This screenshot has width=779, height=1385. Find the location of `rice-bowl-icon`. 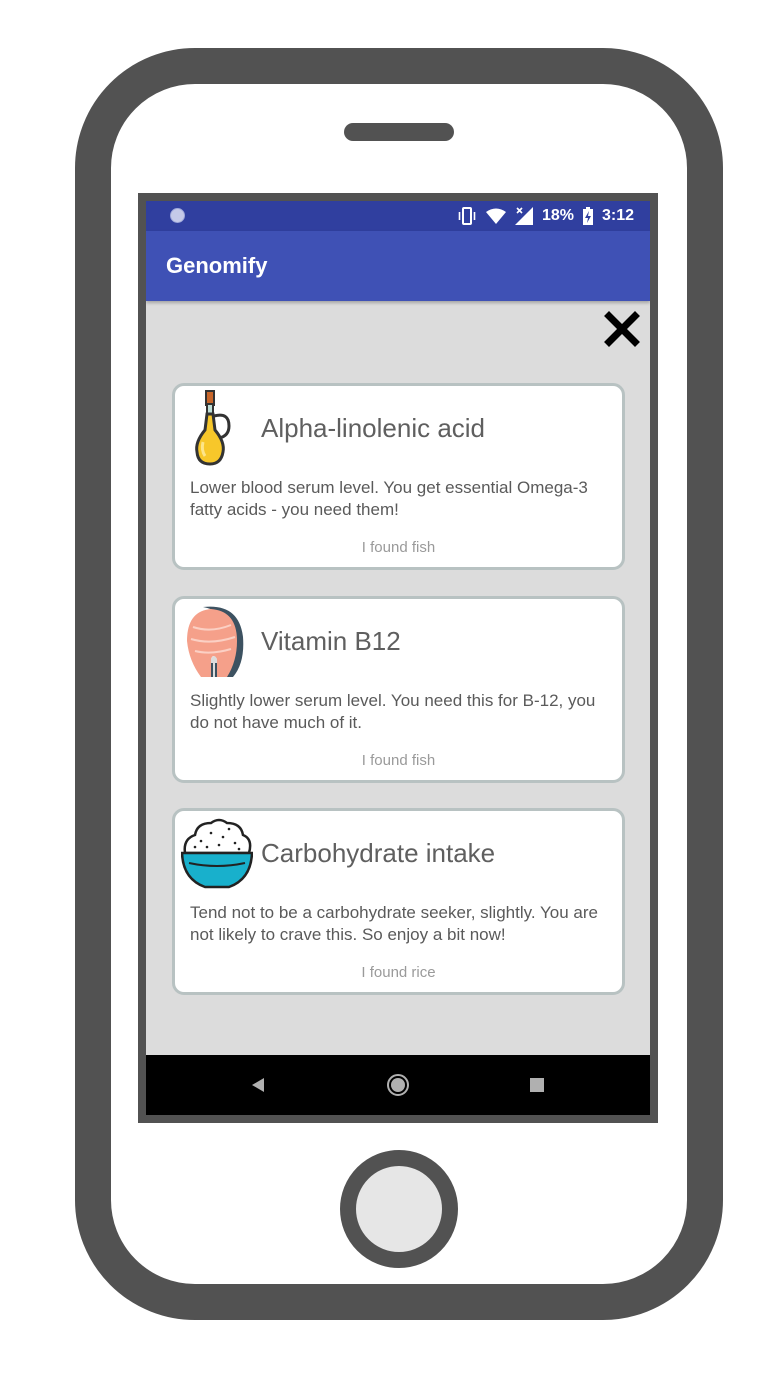

rice-bowl-icon is located at coordinates (217, 853).